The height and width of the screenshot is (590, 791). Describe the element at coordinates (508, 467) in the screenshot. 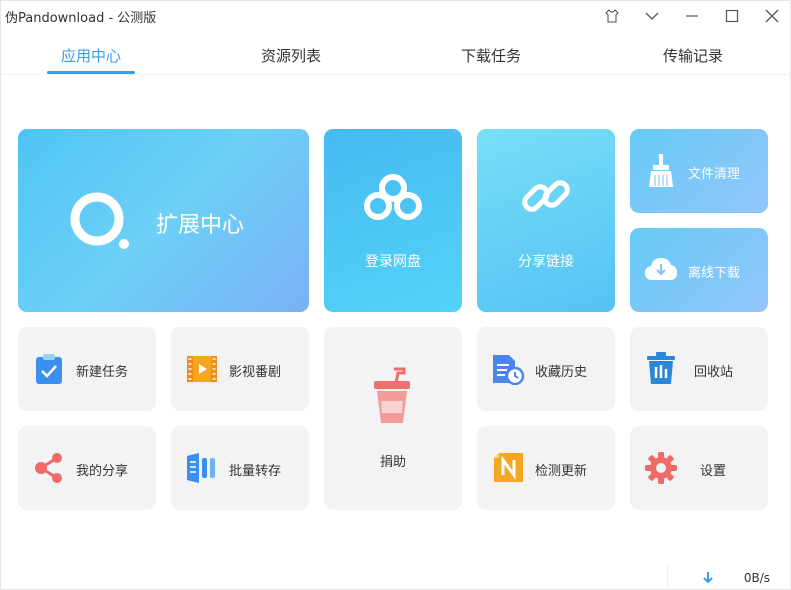

I see `update-icon` at that location.